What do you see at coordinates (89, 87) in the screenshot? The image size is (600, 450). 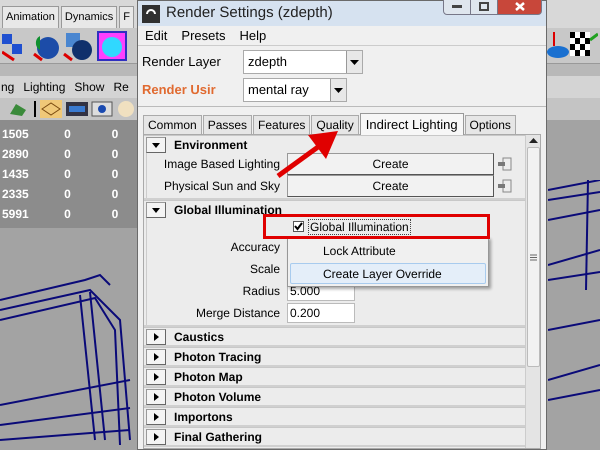 I see `menu-item: Show` at bounding box center [89, 87].